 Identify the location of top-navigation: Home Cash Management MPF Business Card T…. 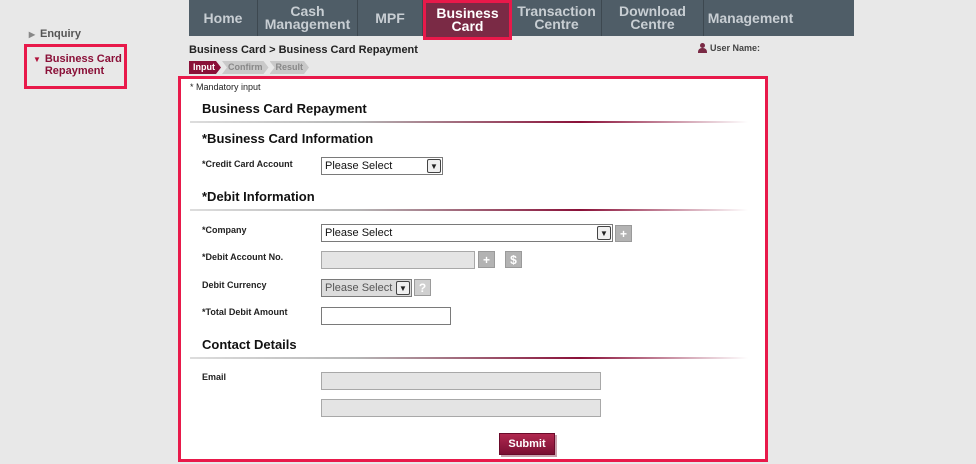
(521, 20).